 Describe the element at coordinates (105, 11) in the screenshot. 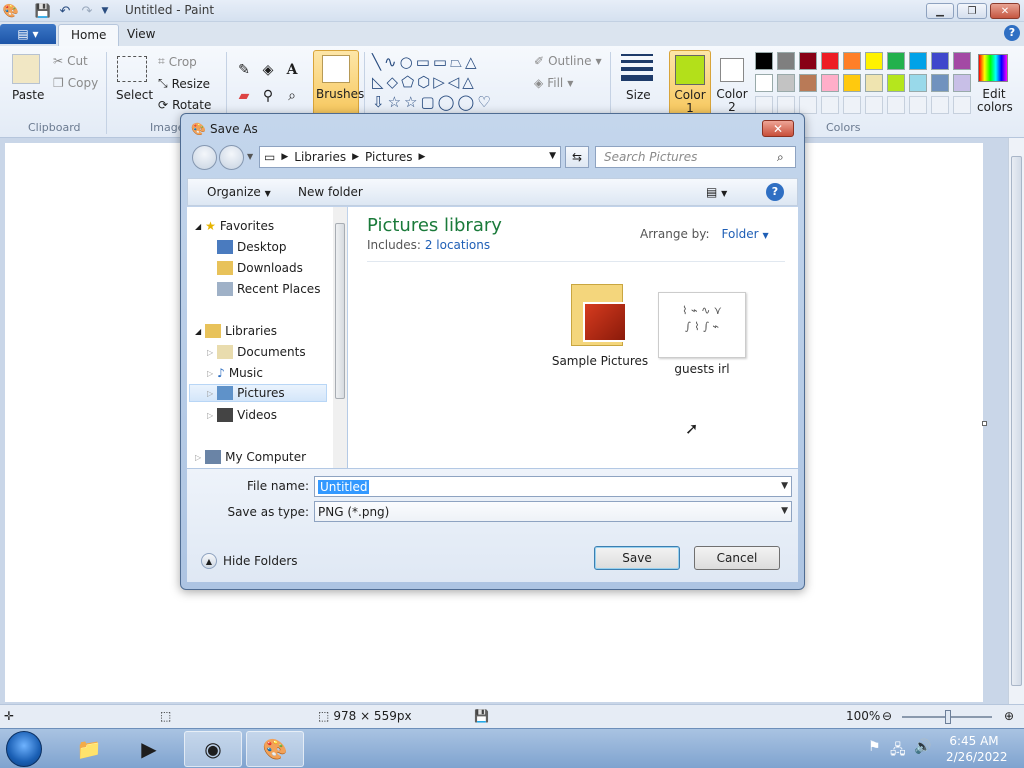

I see `quick-access-dropdown-icon: ▼` at that location.